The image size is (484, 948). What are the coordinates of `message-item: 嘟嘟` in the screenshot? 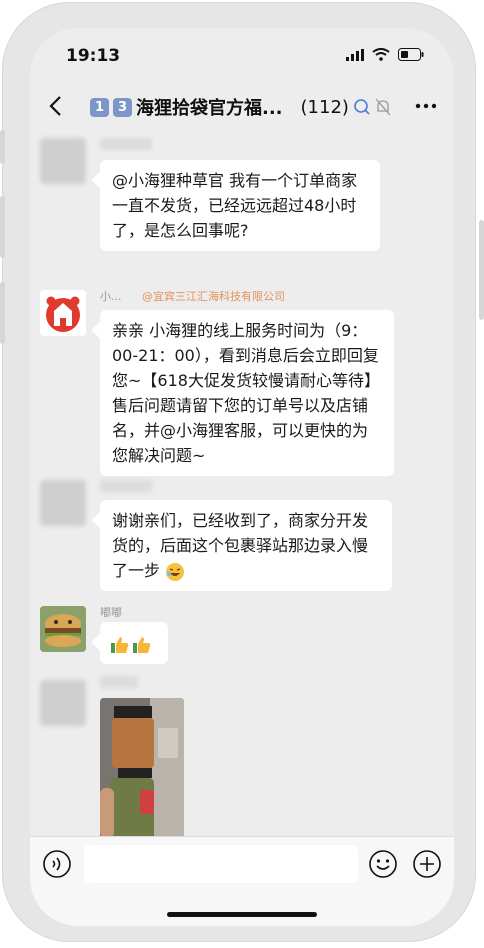 It's located at (242, 639).